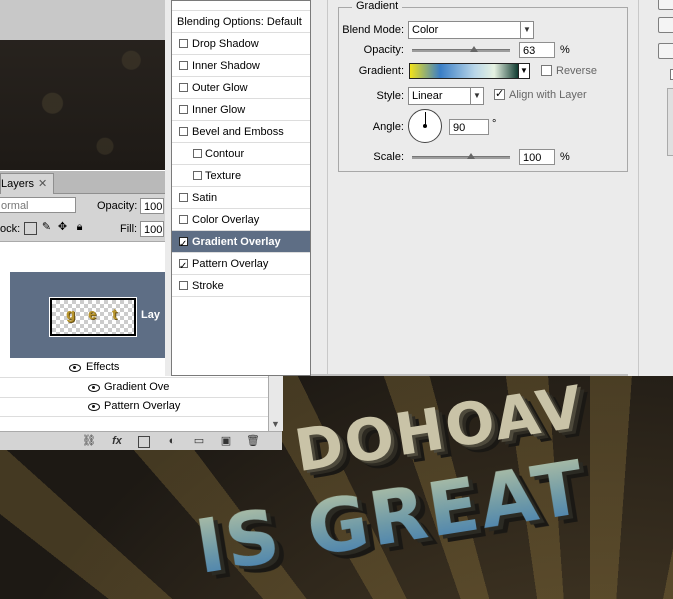  I want to click on scale-slider-knob, so click(470, 156).